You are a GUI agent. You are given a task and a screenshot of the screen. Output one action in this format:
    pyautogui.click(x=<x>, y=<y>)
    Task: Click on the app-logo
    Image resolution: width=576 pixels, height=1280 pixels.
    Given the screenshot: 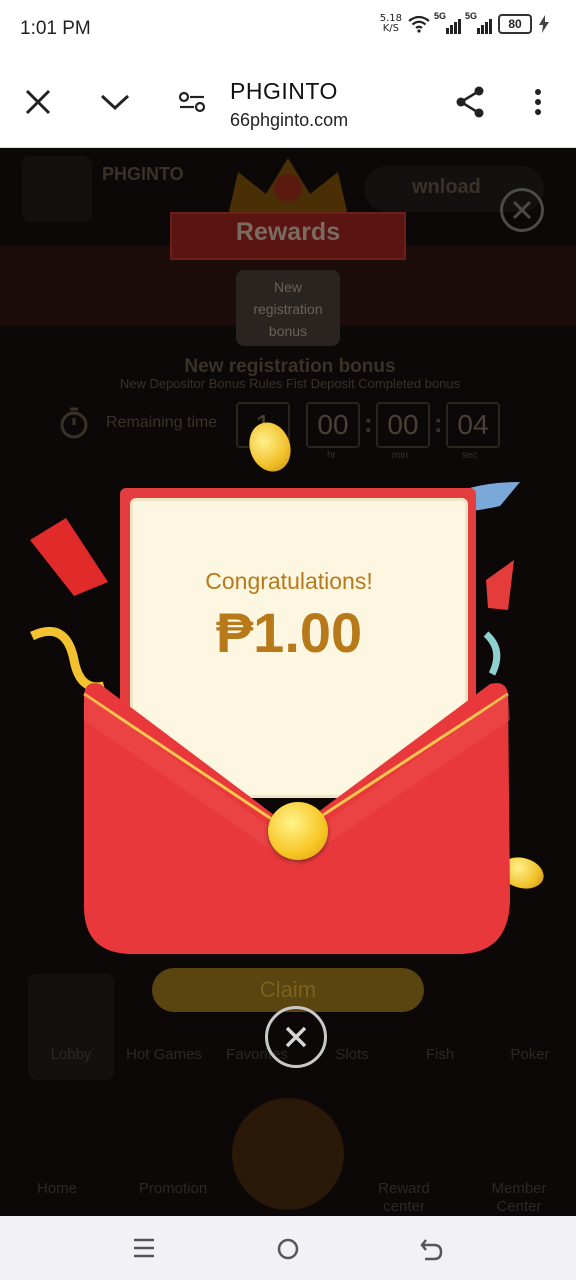 What is the action you would take?
    pyautogui.click(x=57, y=189)
    